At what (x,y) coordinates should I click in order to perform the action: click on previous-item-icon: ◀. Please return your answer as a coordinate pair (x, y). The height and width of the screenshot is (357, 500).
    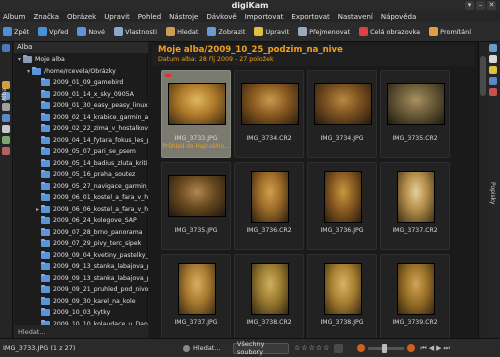
    Looking at the image, I should click on (431, 348).